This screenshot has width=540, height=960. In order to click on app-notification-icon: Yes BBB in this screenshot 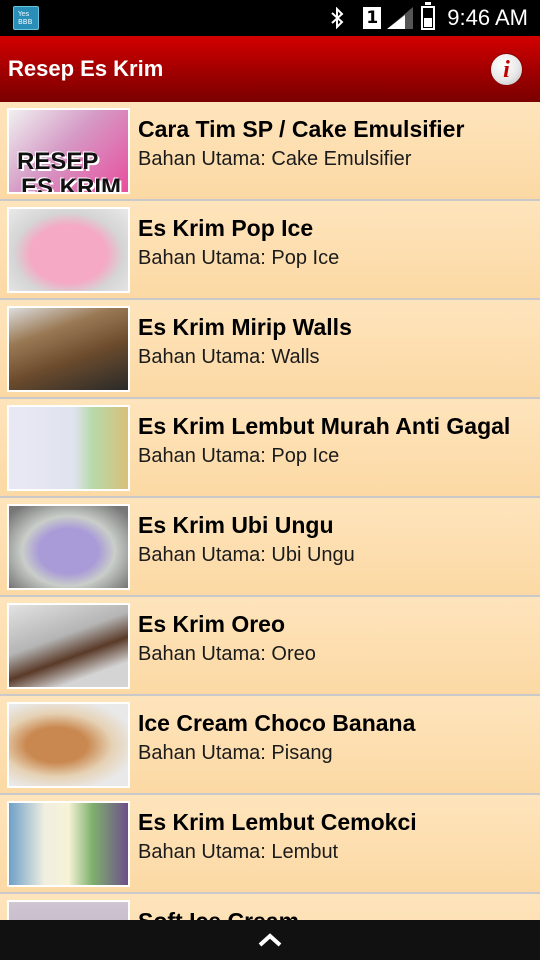, I will do `click(26, 18)`.